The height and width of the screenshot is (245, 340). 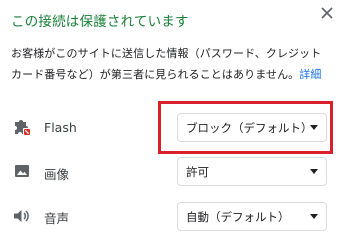 I want to click on speaker-icon, so click(x=22, y=216).